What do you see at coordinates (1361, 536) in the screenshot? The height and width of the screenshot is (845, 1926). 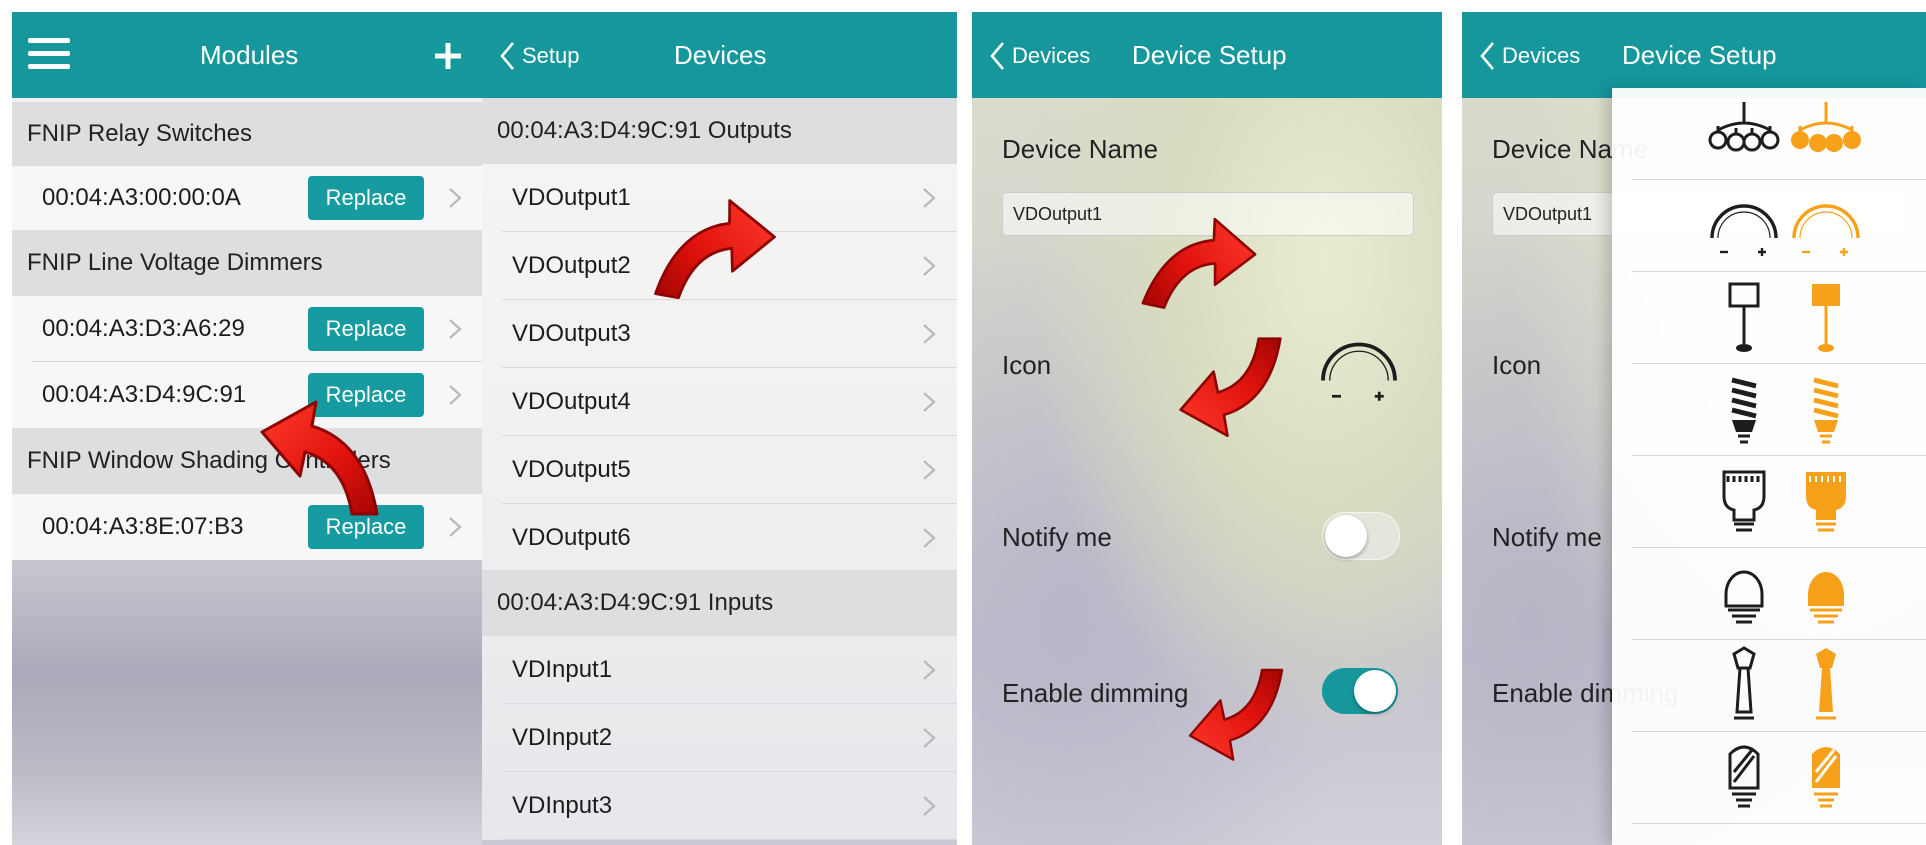 I see `notify-toggle` at bounding box center [1361, 536].